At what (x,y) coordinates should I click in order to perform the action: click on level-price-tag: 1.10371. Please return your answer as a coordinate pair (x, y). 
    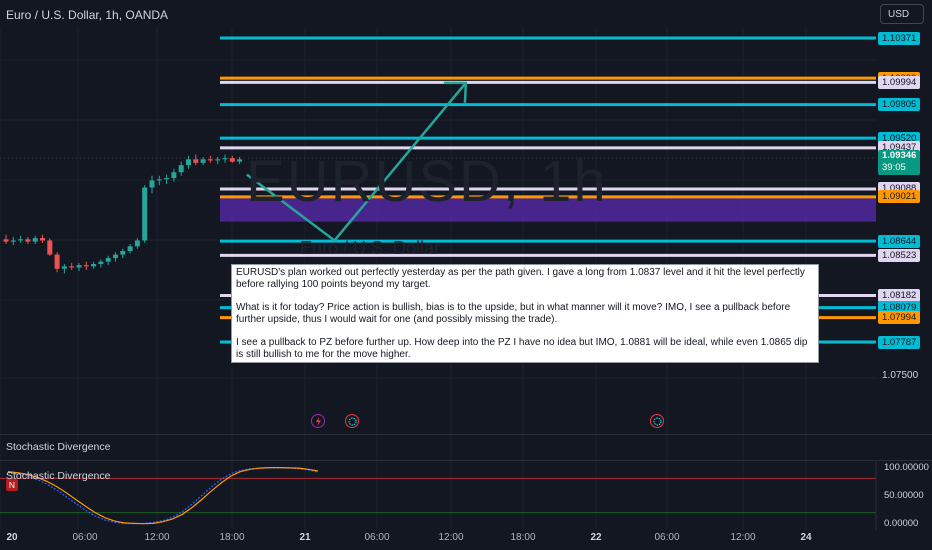
    Looking at the image, I should click on (899, 38).